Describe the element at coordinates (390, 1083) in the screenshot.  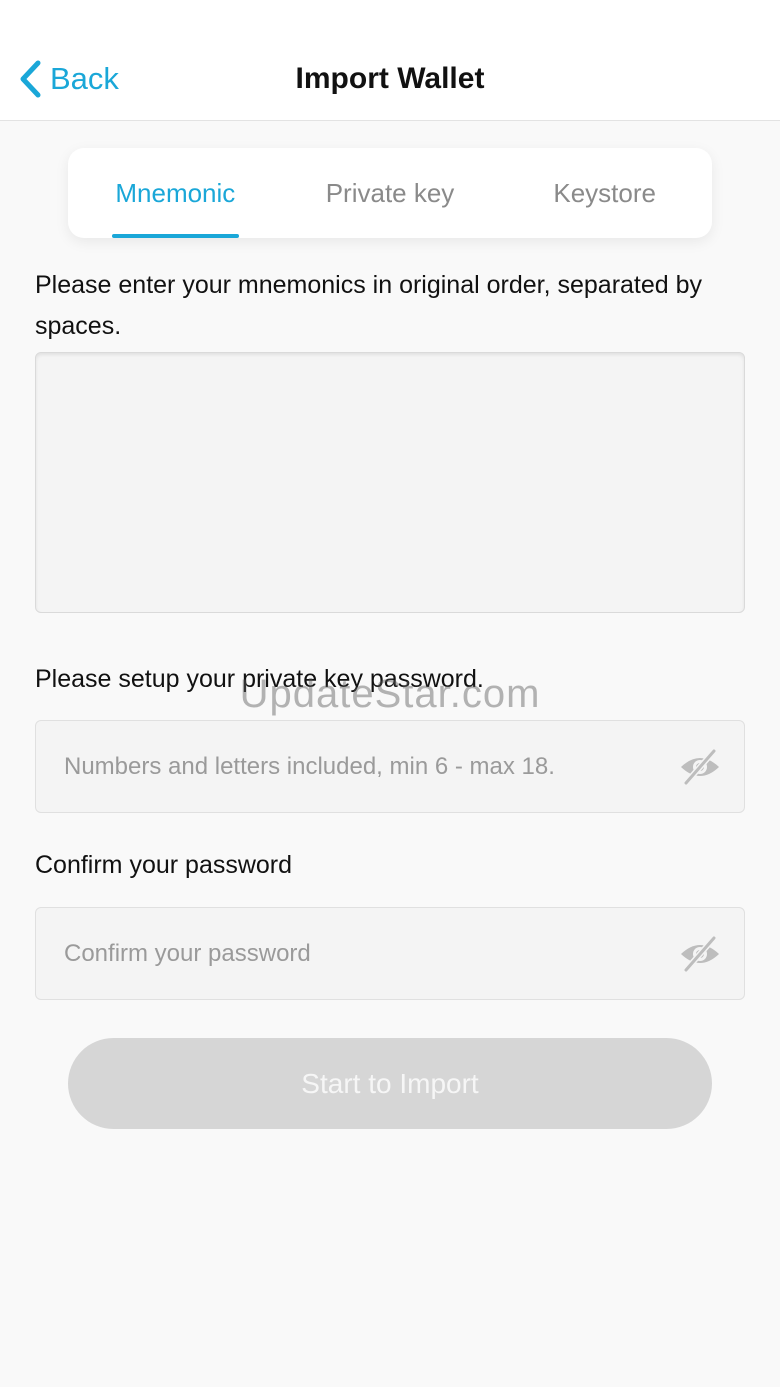
I see `start-import-button: Start to Import` at that location.